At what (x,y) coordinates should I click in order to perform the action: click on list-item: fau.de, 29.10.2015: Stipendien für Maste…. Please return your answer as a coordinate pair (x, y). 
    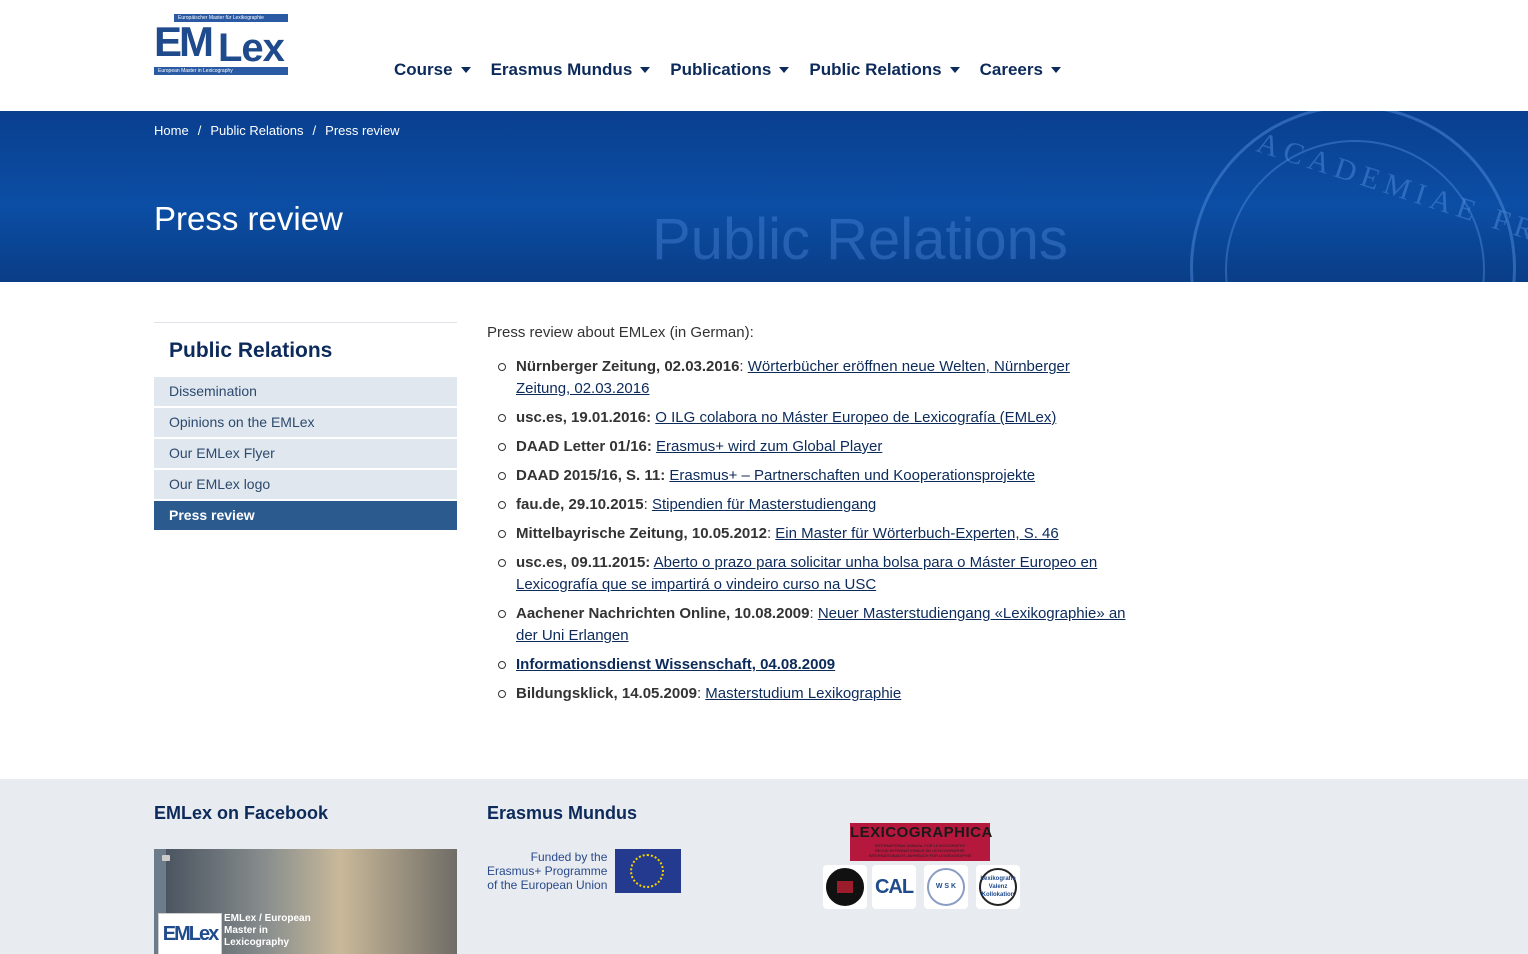
    Looking at the image, I should click on (807, 505).